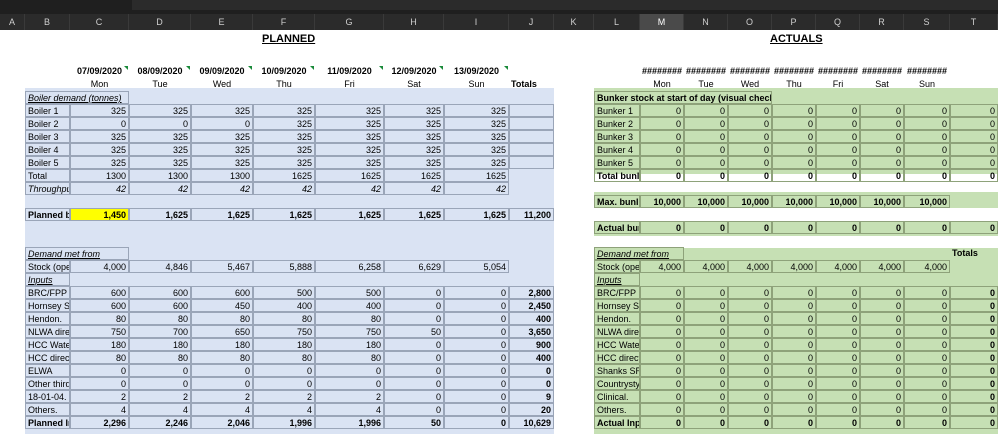  Describe the element at coordinates (160, 266) in the screenshot. I see `stock-value: 4,846` at that location.